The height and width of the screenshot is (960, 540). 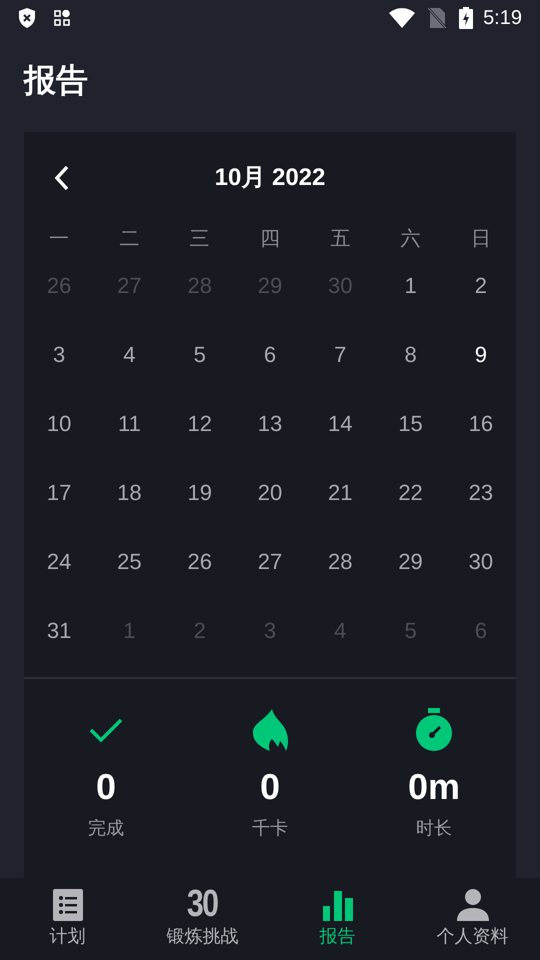 What do you see at coordinates (340, 239) in the screenshot?
I see `weekday-label: 五` at bounding box center [340, 239].